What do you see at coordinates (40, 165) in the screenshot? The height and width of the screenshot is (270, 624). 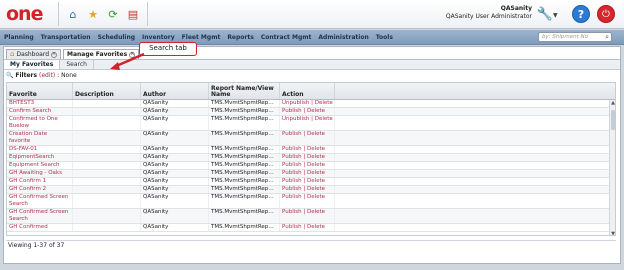 I see `favorite-link: Equipment Search` at bounding box center [40, 165].